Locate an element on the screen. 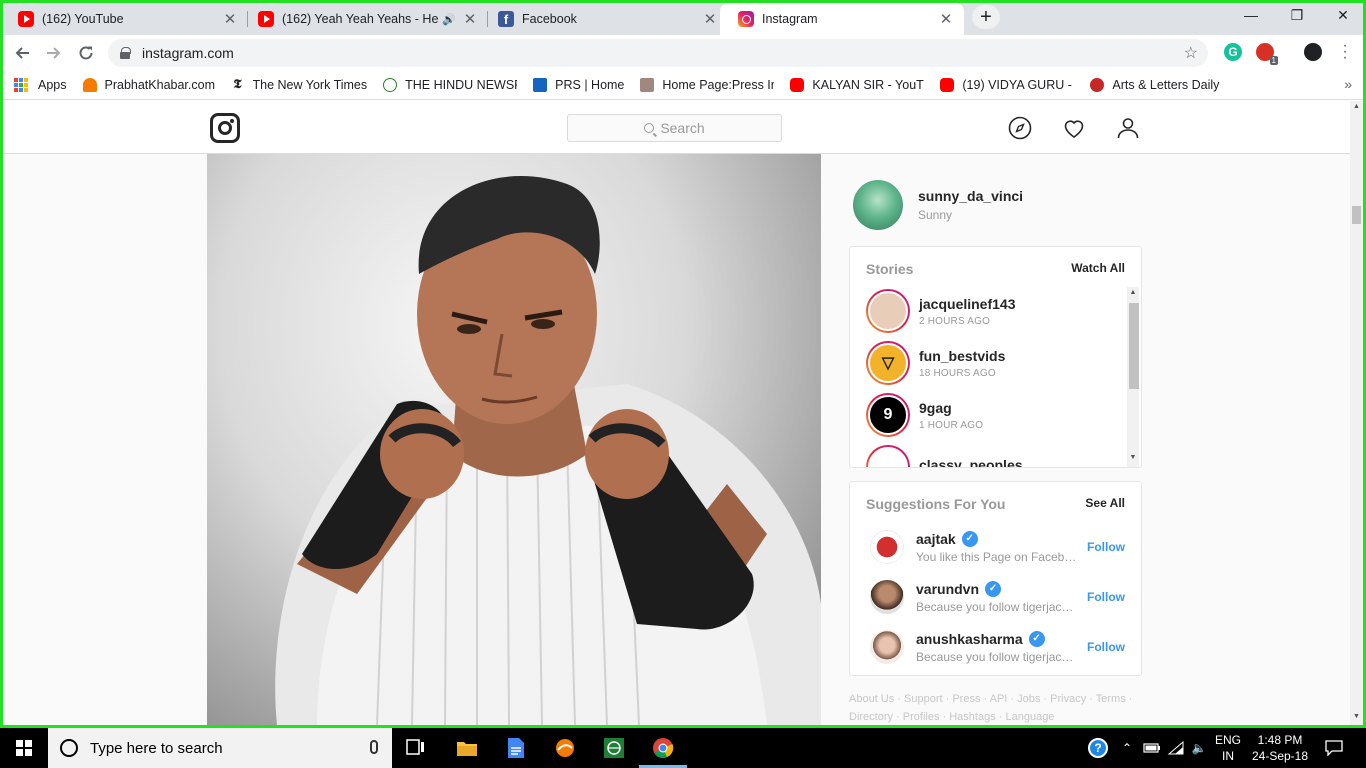 This screenshot has width=1366, height=768. page-scrollbar is located at coordinates (1356, 413).